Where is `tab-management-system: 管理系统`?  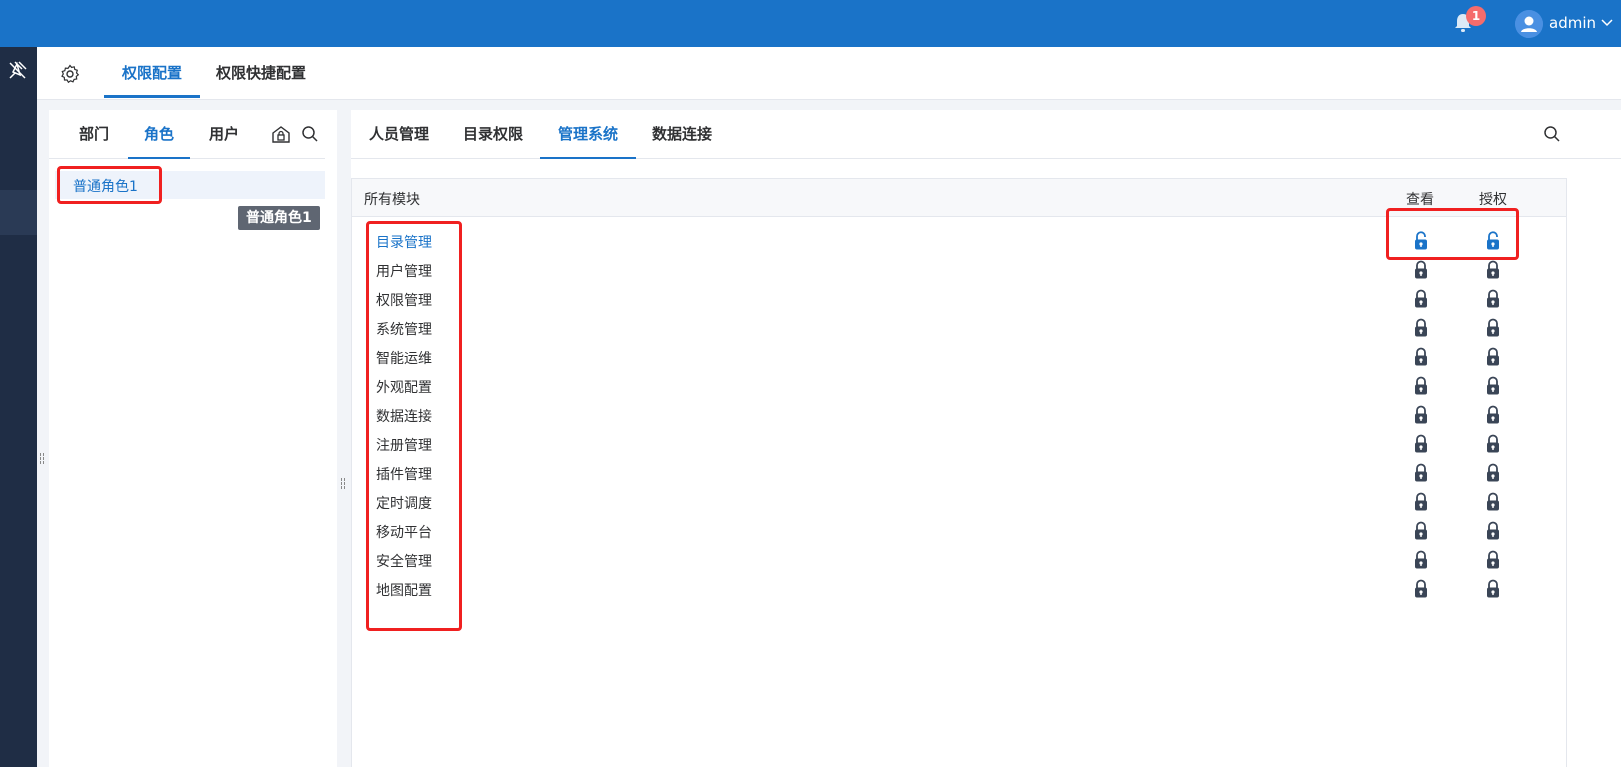 tab-management-system: 管理系统 is located at coordinates (588, 134).